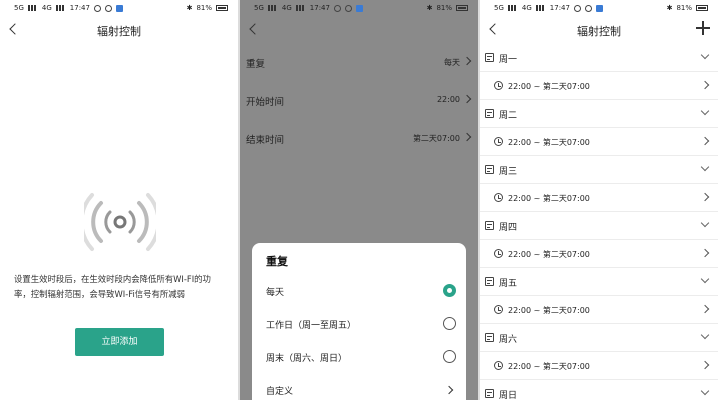 This screenshot has height=400, width=718. I want to click on repeat-value: 每天, so click(452, 62).